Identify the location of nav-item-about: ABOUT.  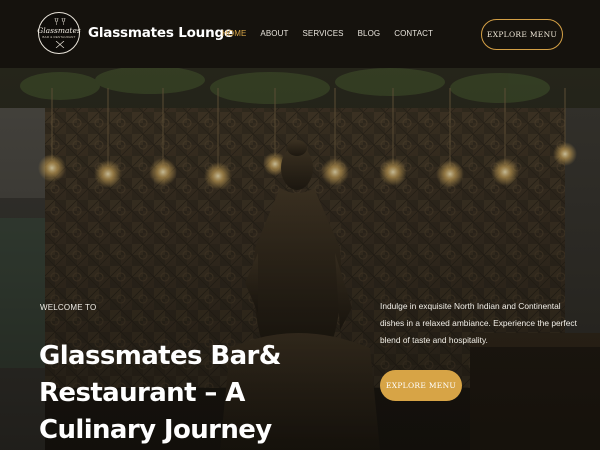
(274, 33).